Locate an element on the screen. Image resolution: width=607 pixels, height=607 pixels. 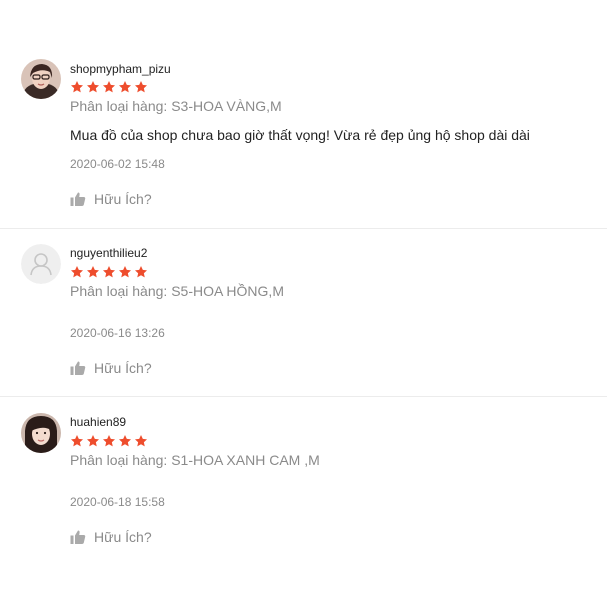
review-timestamp: 2020-06-18 15:58 is located at coordinates (117, 502).